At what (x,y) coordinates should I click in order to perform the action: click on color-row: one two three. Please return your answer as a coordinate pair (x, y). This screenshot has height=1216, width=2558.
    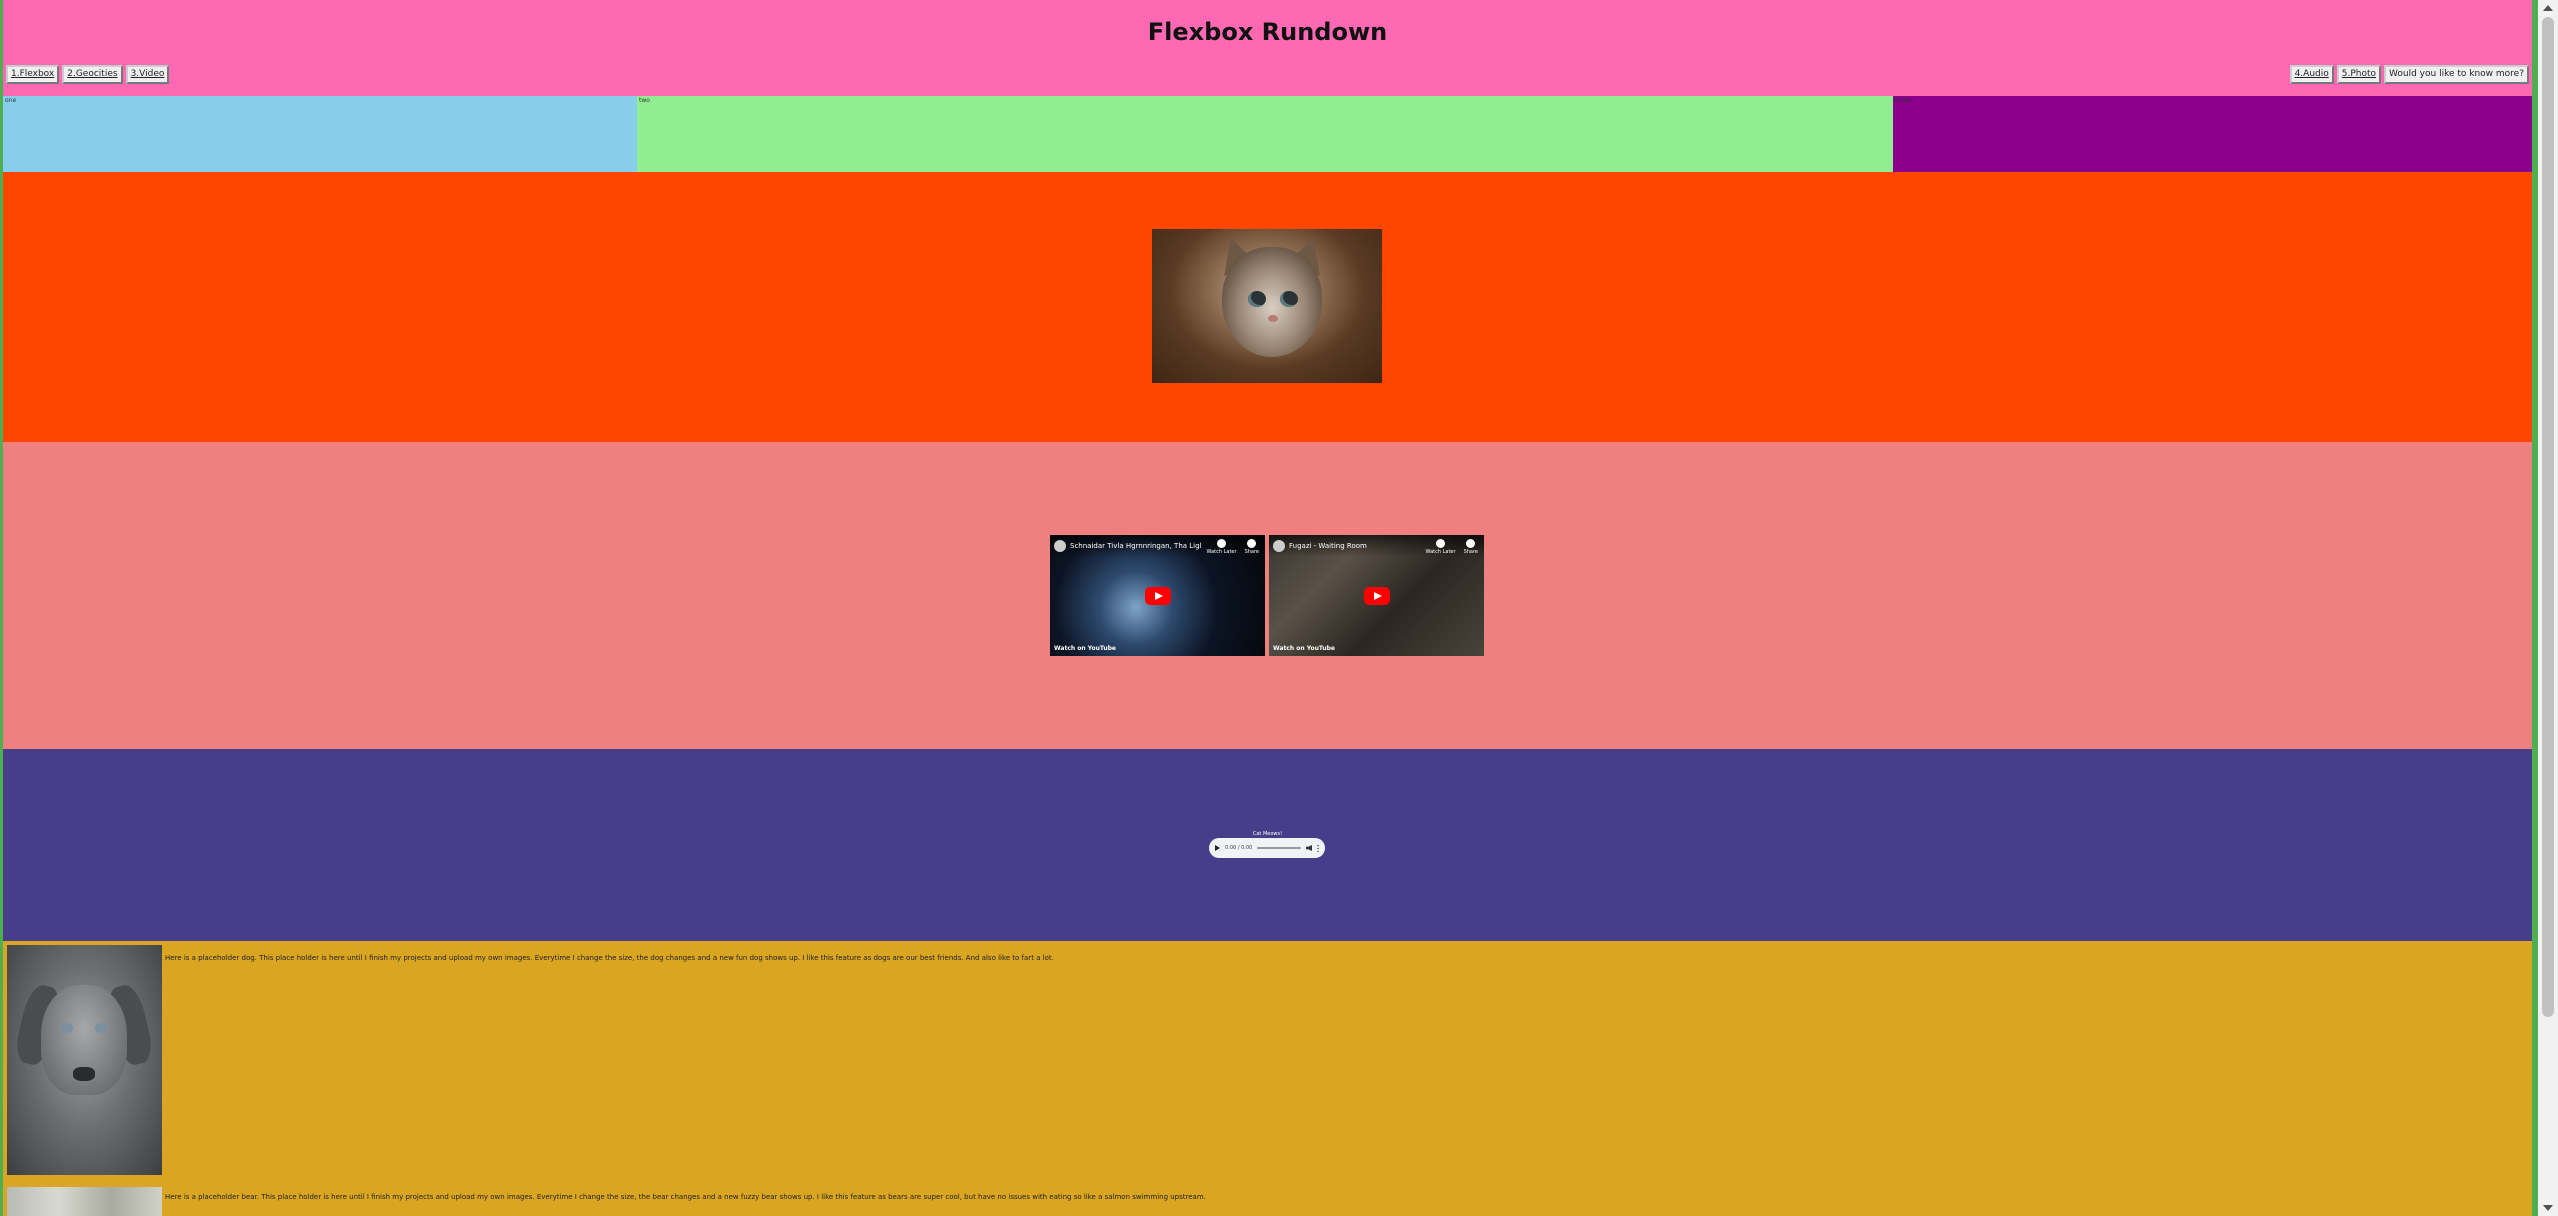
    Looking at the image, I should click on (1267, 134).